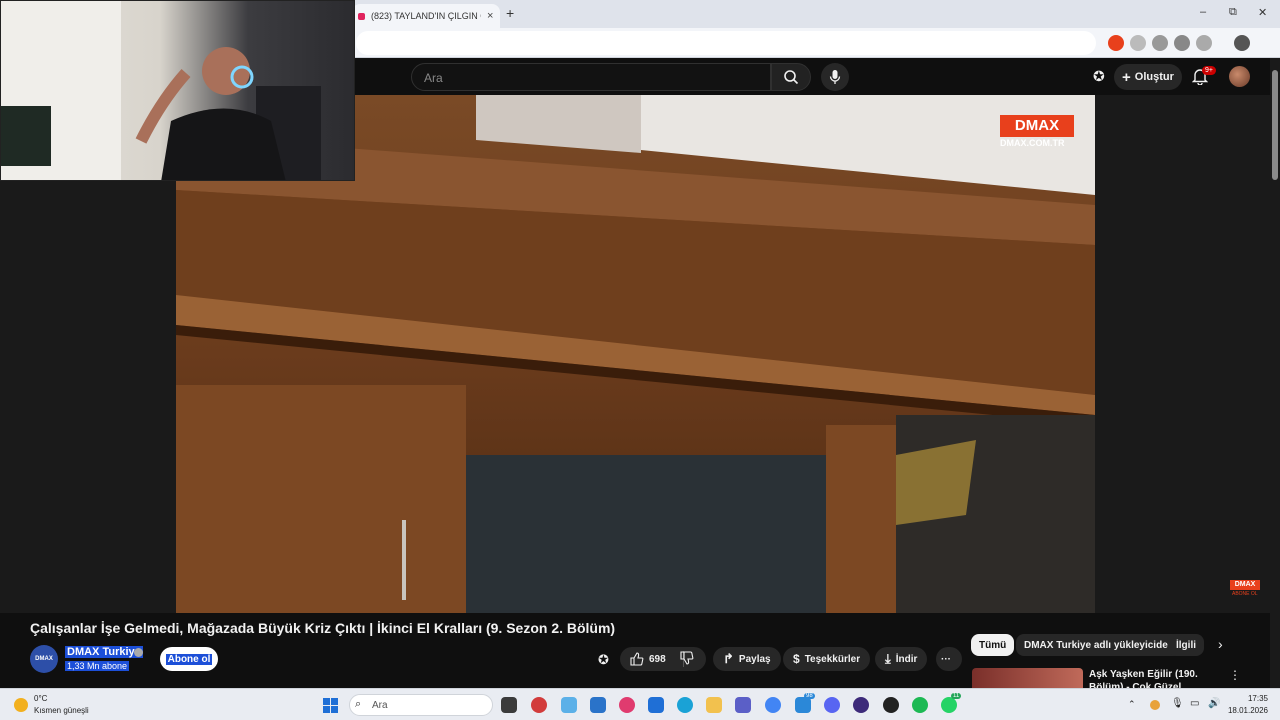  I want to click on search-button, so click(791, 77).